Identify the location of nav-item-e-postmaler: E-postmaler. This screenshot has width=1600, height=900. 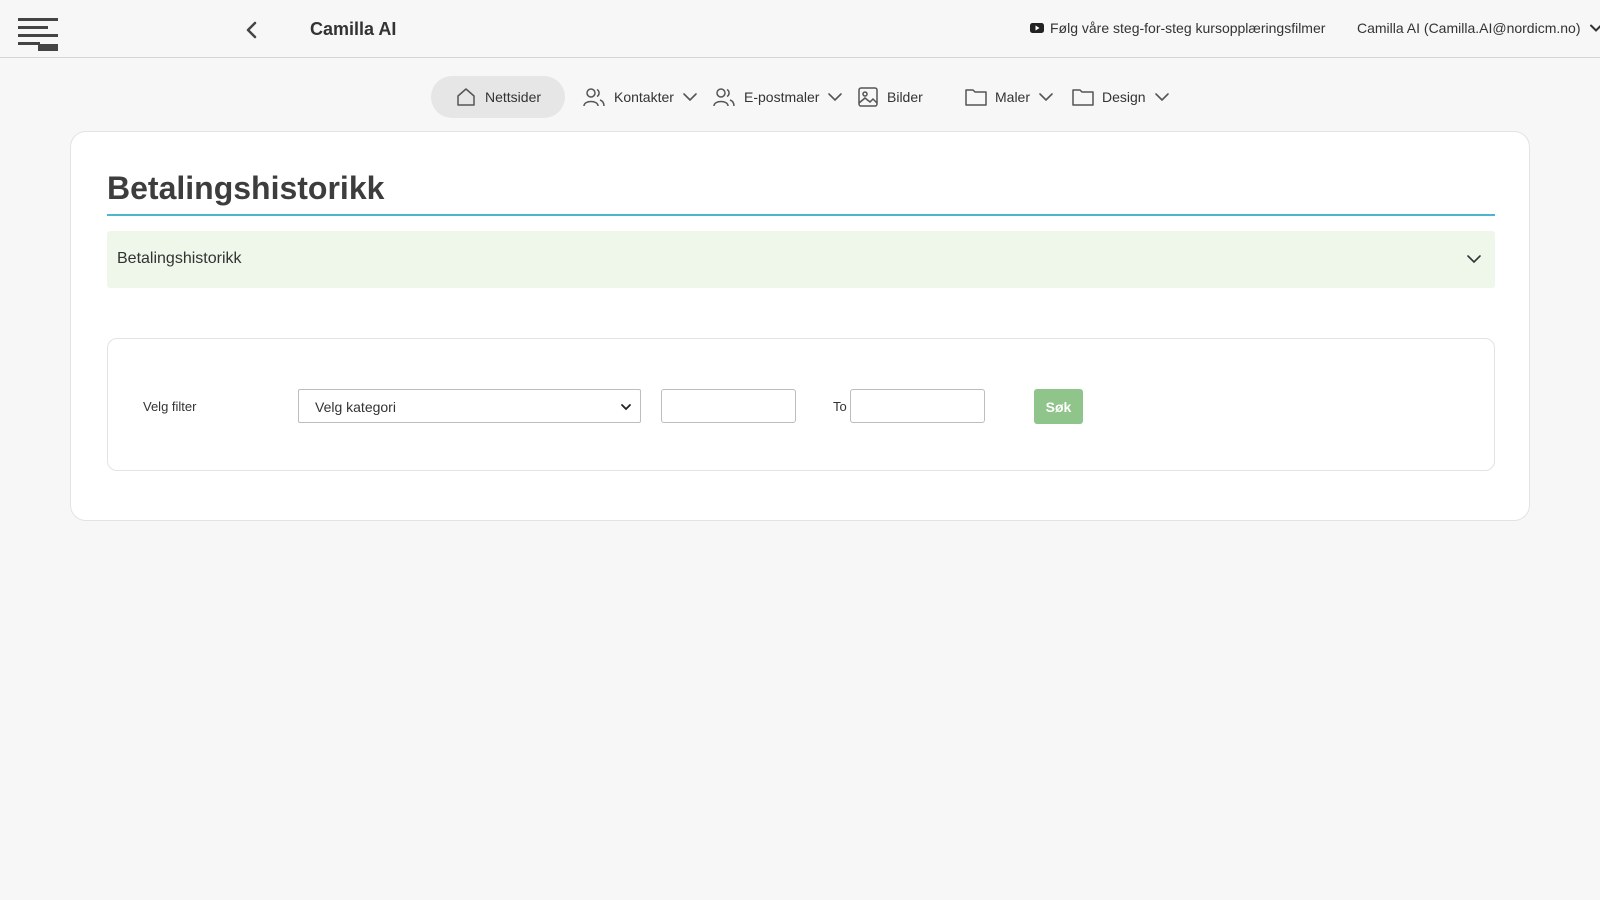
(777, 97).